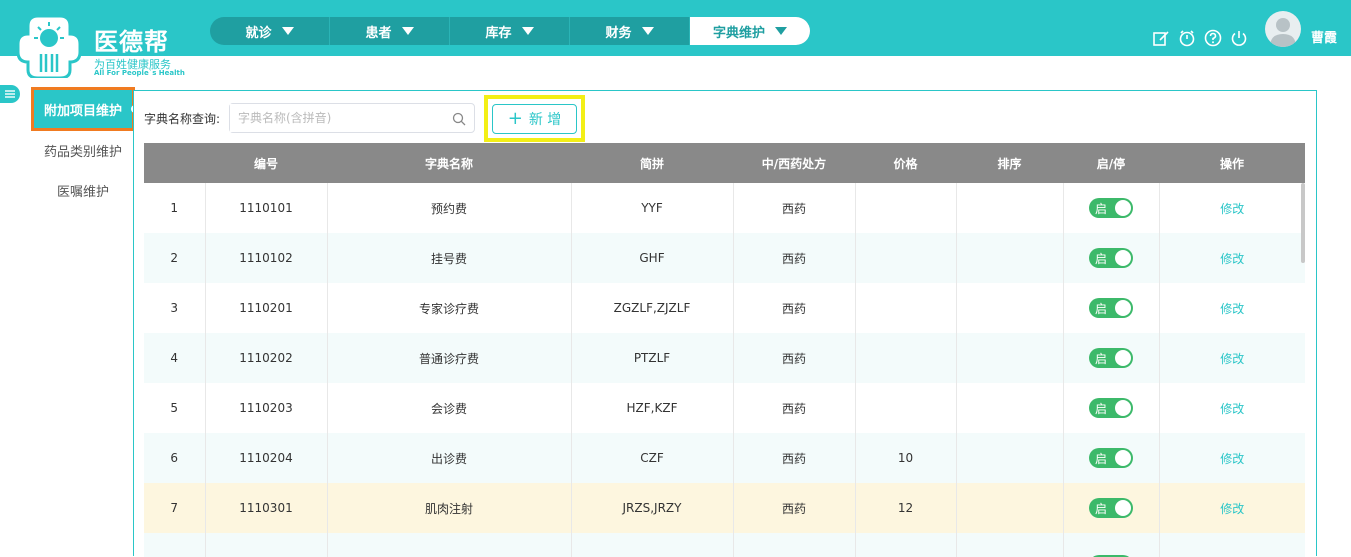 This screenshot has width=1351, height=557. I want to click on nav-item-inventory: 库存, so click(510, 31).